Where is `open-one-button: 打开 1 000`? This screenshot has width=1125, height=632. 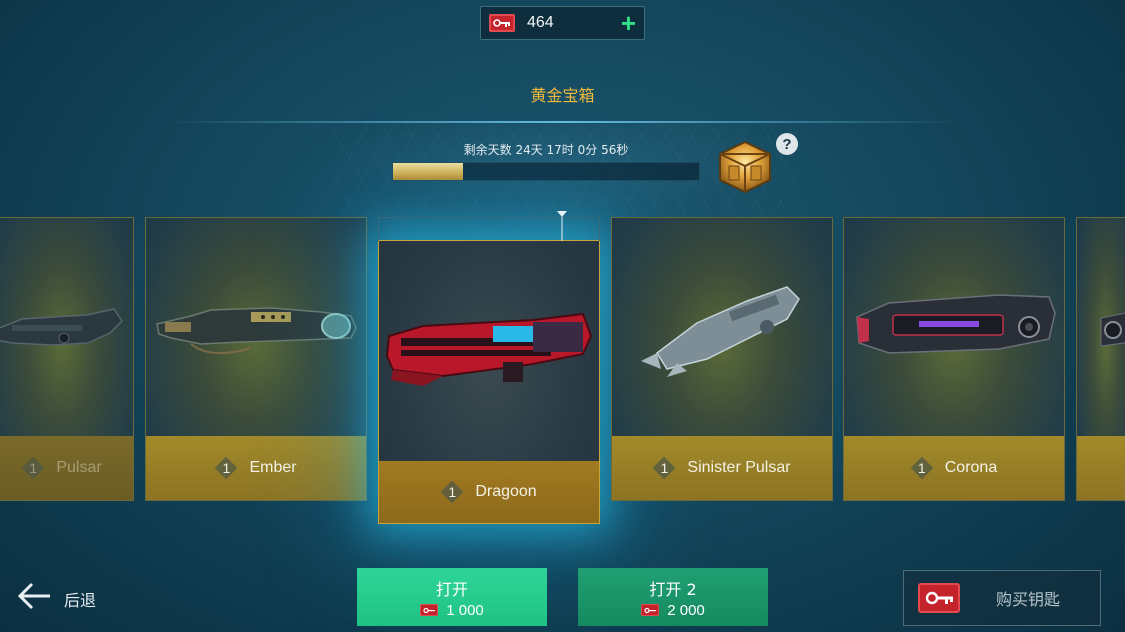
open-one-button: 打开 1 000 is located at coordinates (452, 597).